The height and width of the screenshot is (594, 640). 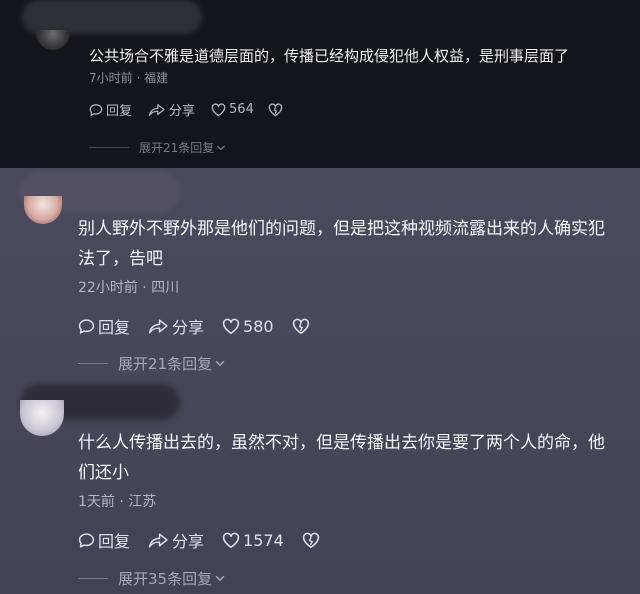 What do you see at coordinates (129, 288) in the screenshot?
I see `comment-meta: 22小时前 · 四川` at bounding box center [129, 288].